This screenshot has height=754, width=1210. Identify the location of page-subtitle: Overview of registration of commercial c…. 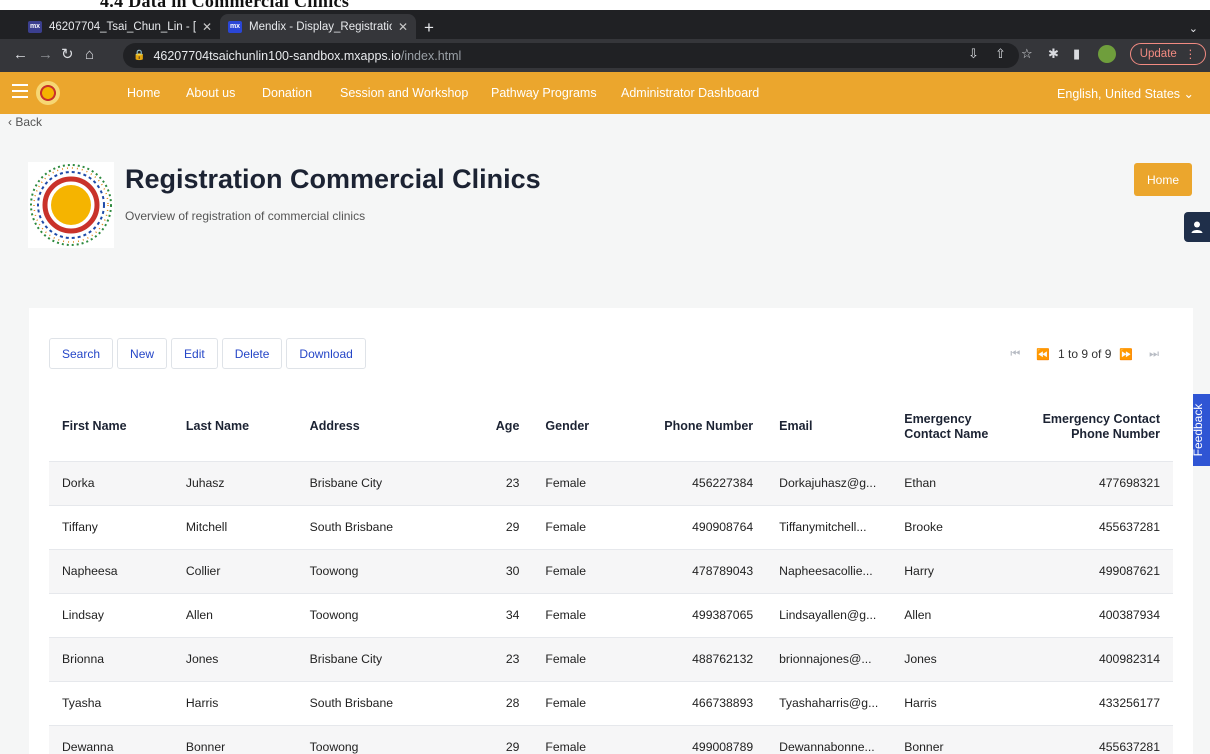
(245, 216).